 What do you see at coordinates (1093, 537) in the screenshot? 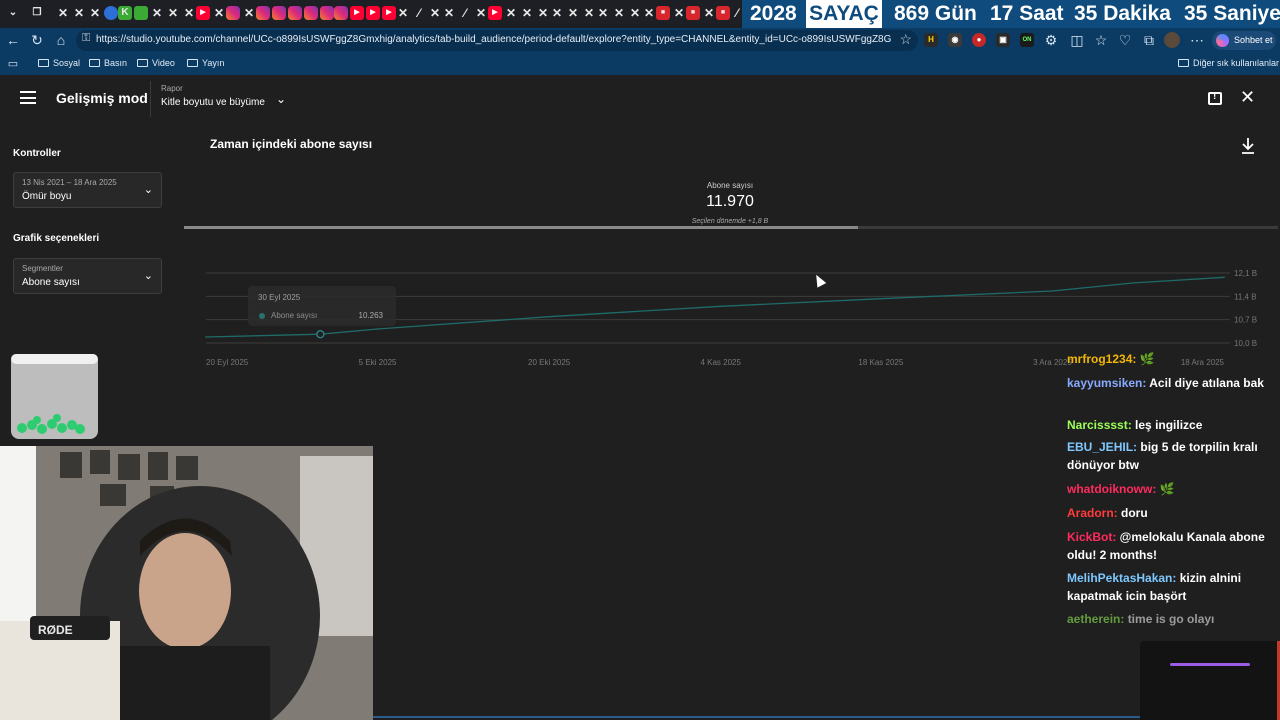
I see `chat-username: KickBot:` at bounding box center [1093, 537].